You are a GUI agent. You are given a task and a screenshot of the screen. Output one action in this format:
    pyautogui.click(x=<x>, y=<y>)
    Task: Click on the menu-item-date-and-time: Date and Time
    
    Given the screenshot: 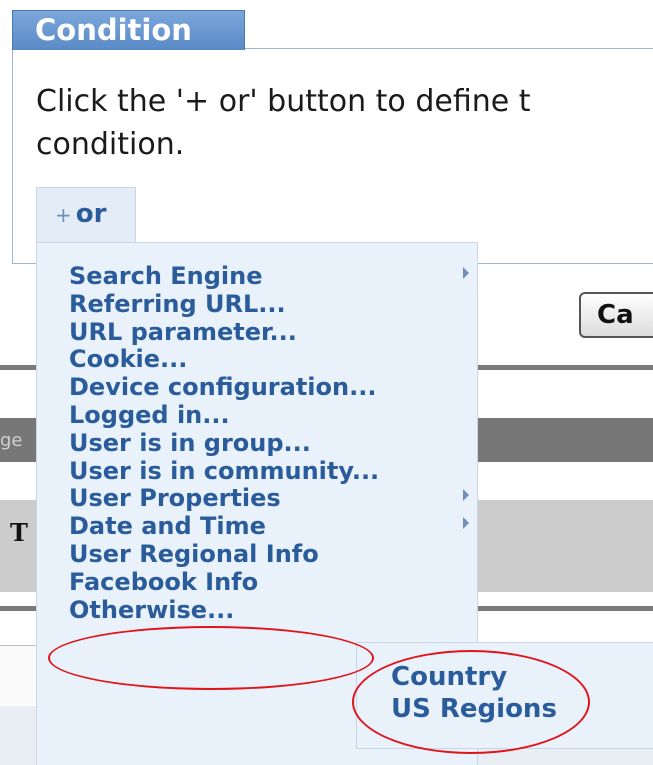 What is the action you would take?
    pyautogui.click(x=257, y=527)
    